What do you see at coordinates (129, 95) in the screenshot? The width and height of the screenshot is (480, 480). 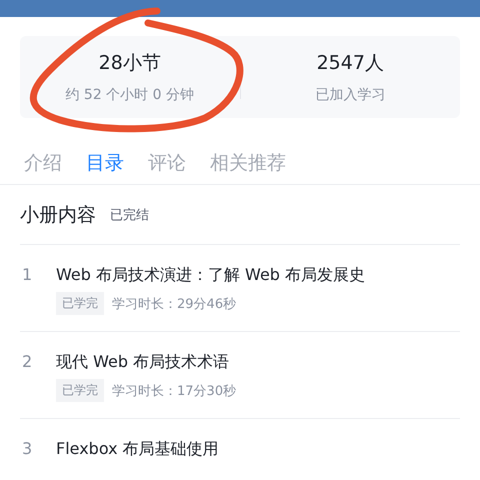 I see `stat-label: 约 52 个小时 0 分钟` at bounding box center [129, 95].